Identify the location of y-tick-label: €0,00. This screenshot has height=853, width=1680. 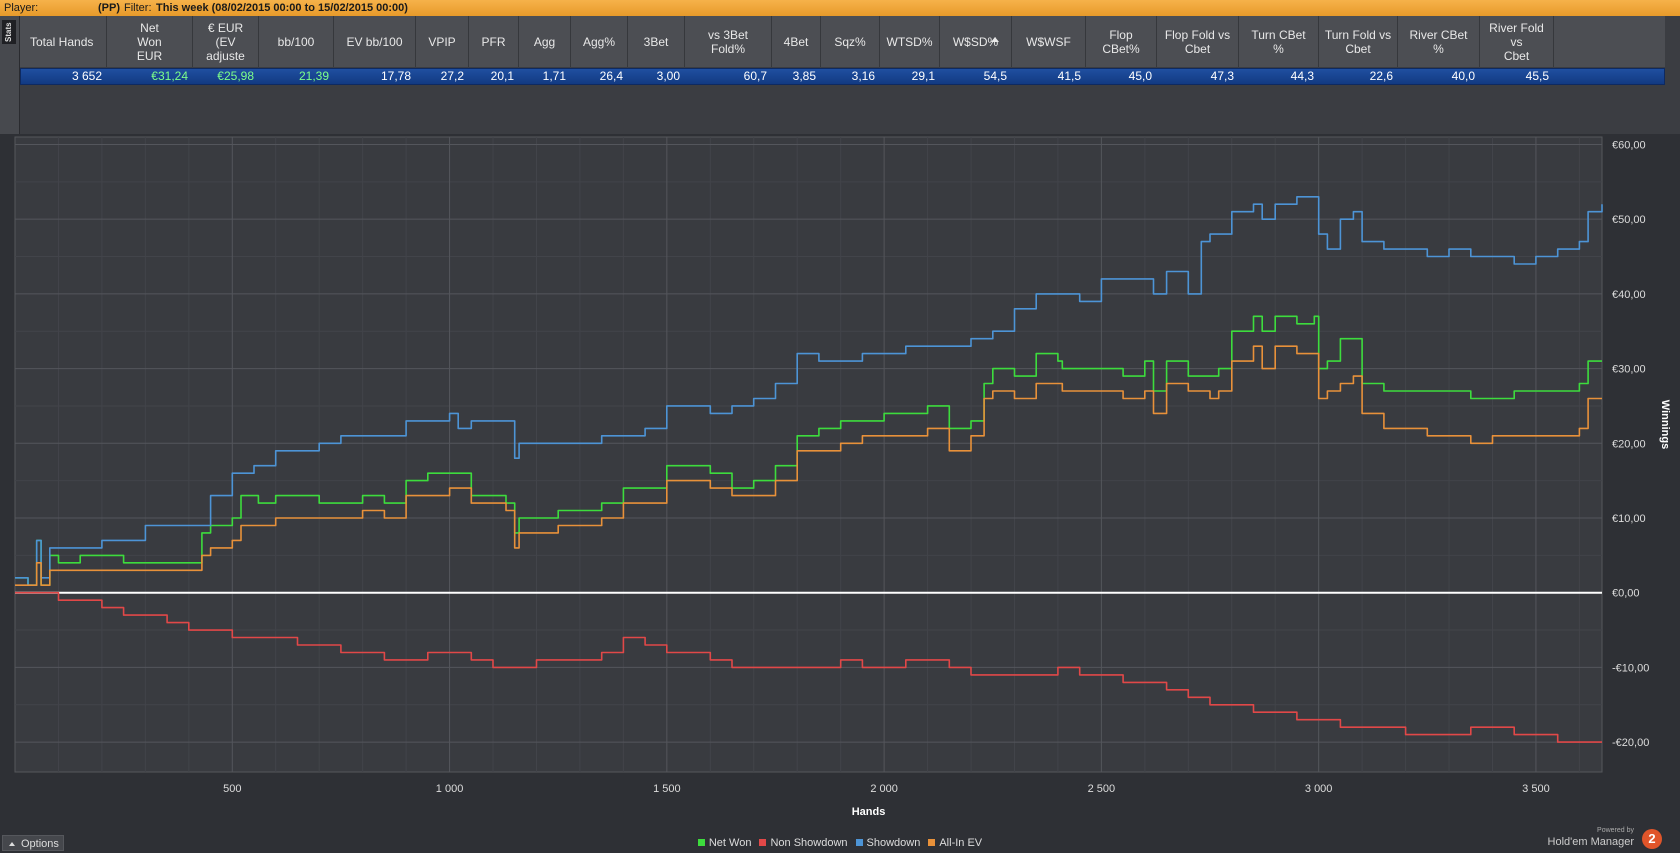
(1626, 594).